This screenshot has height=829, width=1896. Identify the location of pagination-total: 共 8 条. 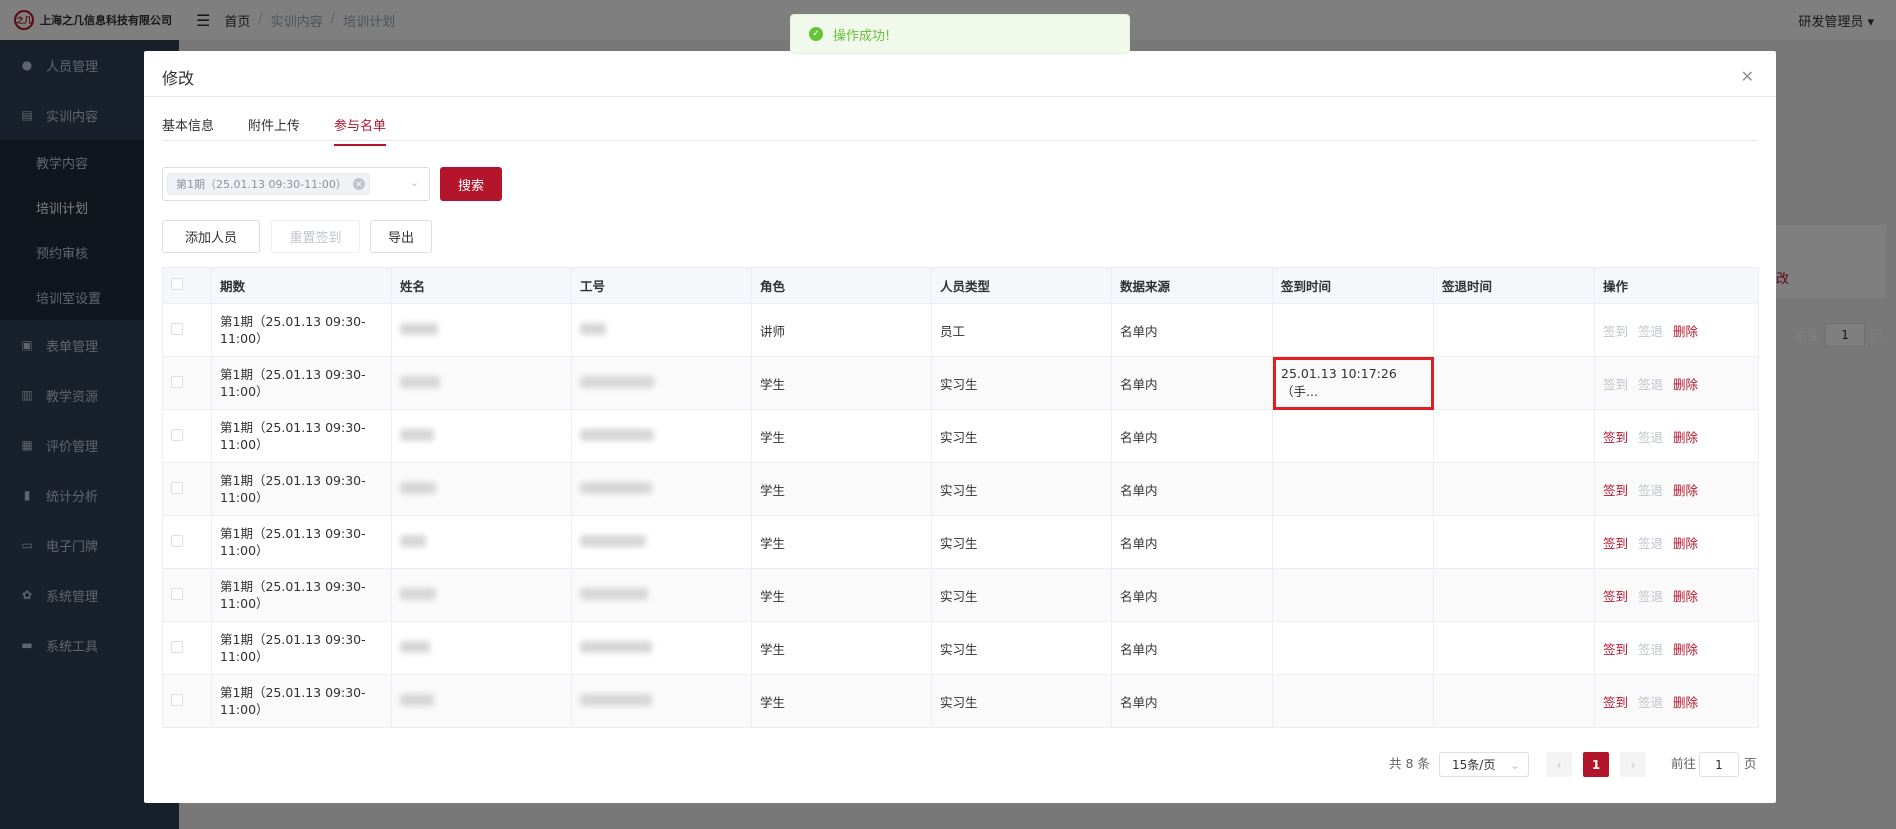
(1409, 763).